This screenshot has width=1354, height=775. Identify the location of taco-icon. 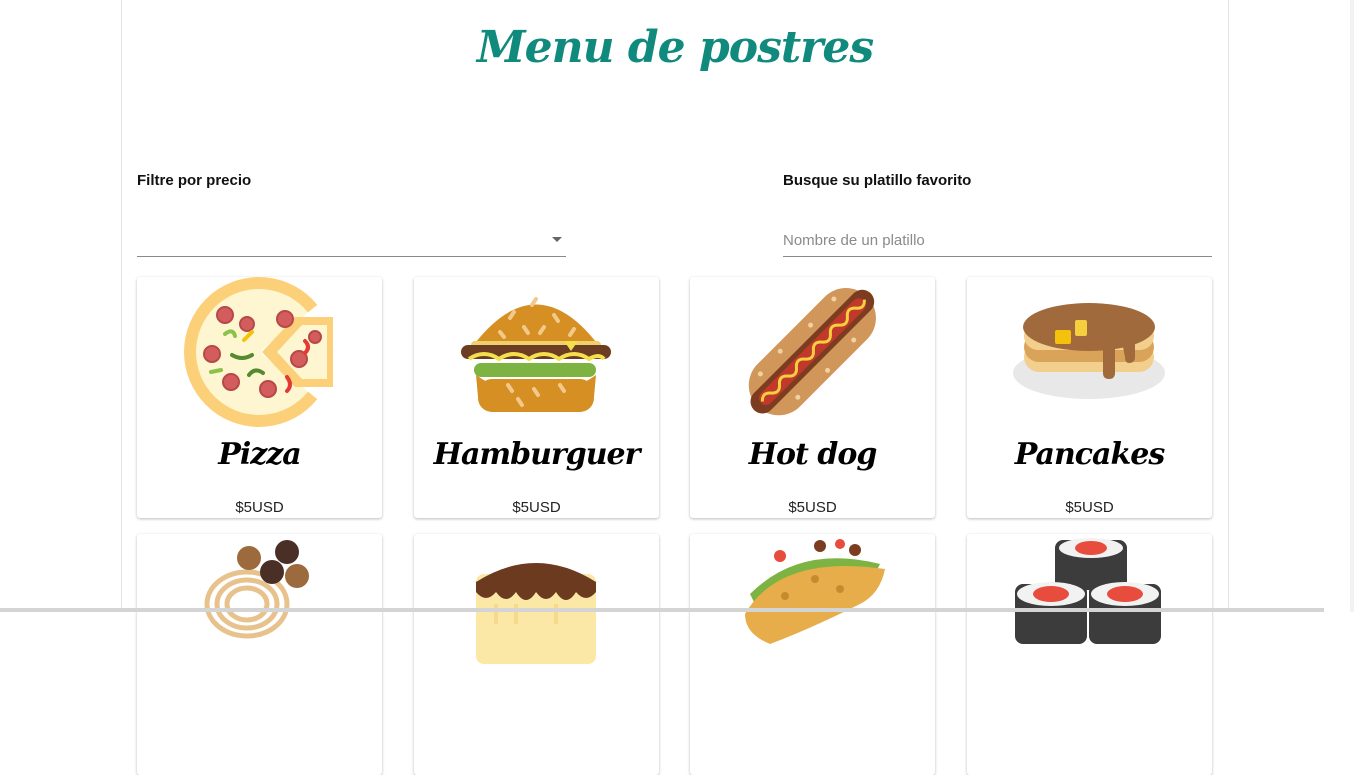
(815, 591).